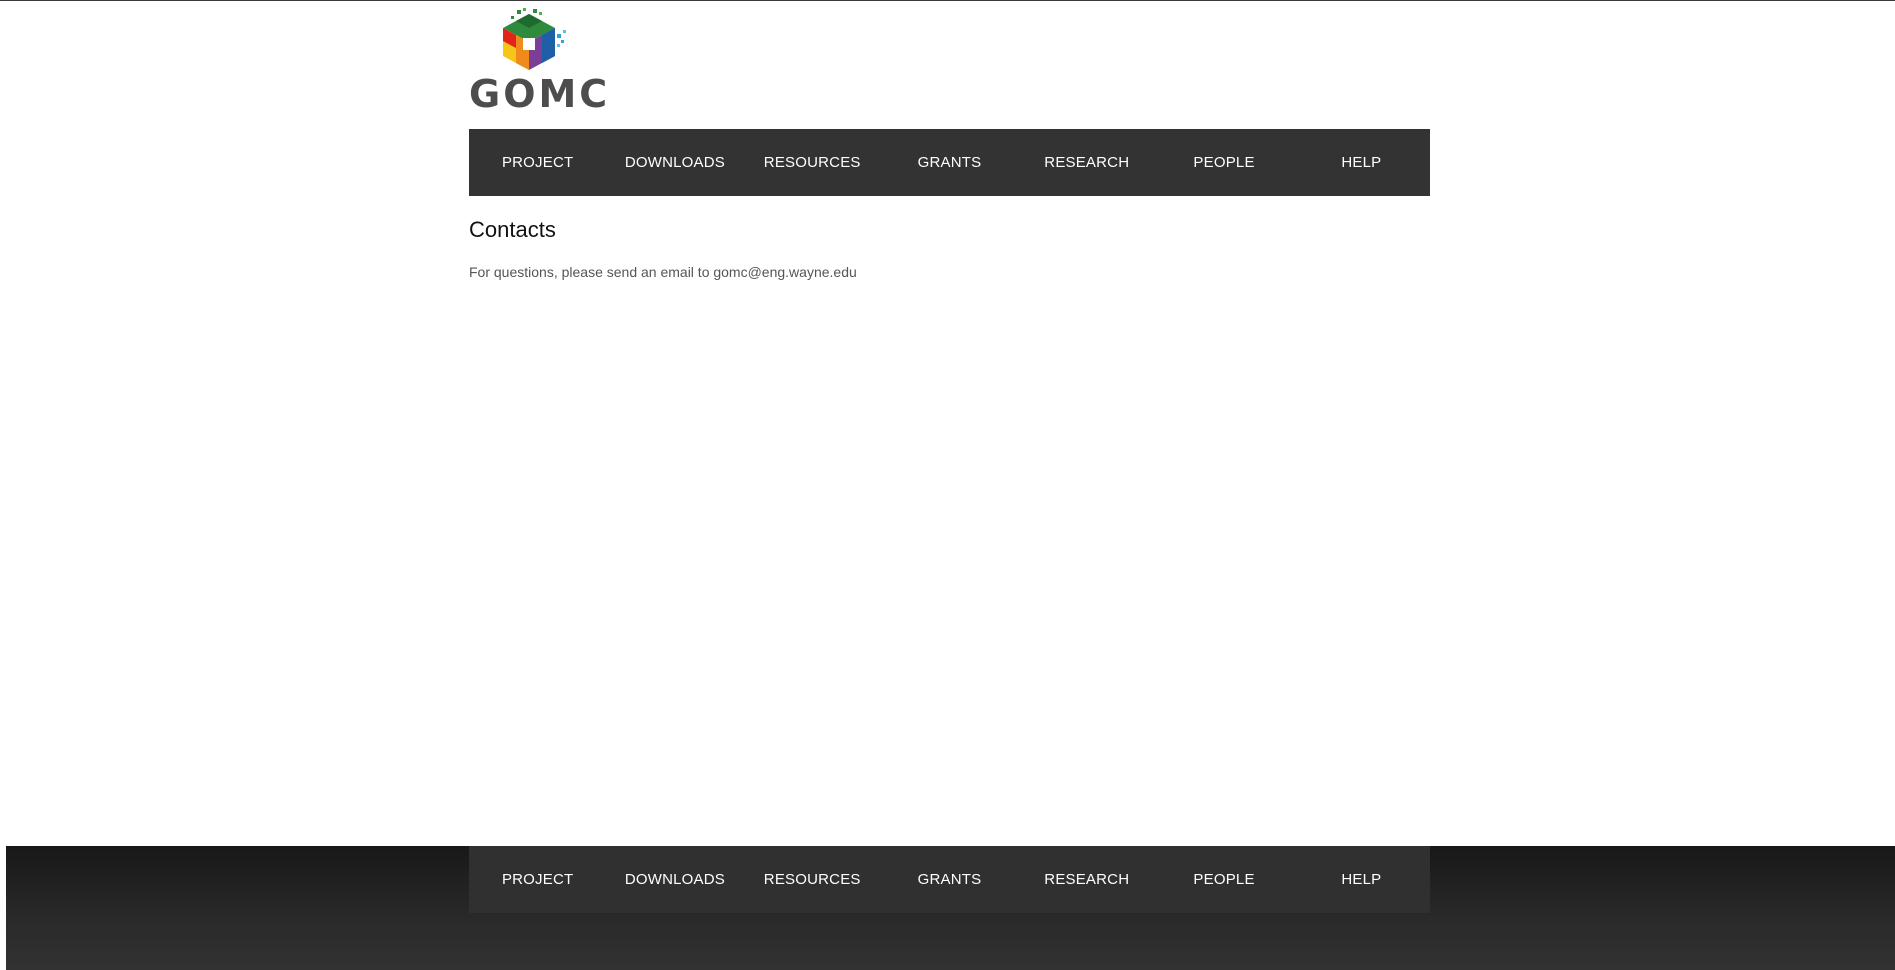 The image size is (1895, 970). I want to click on page-title: Contacts, so click(512, 229).